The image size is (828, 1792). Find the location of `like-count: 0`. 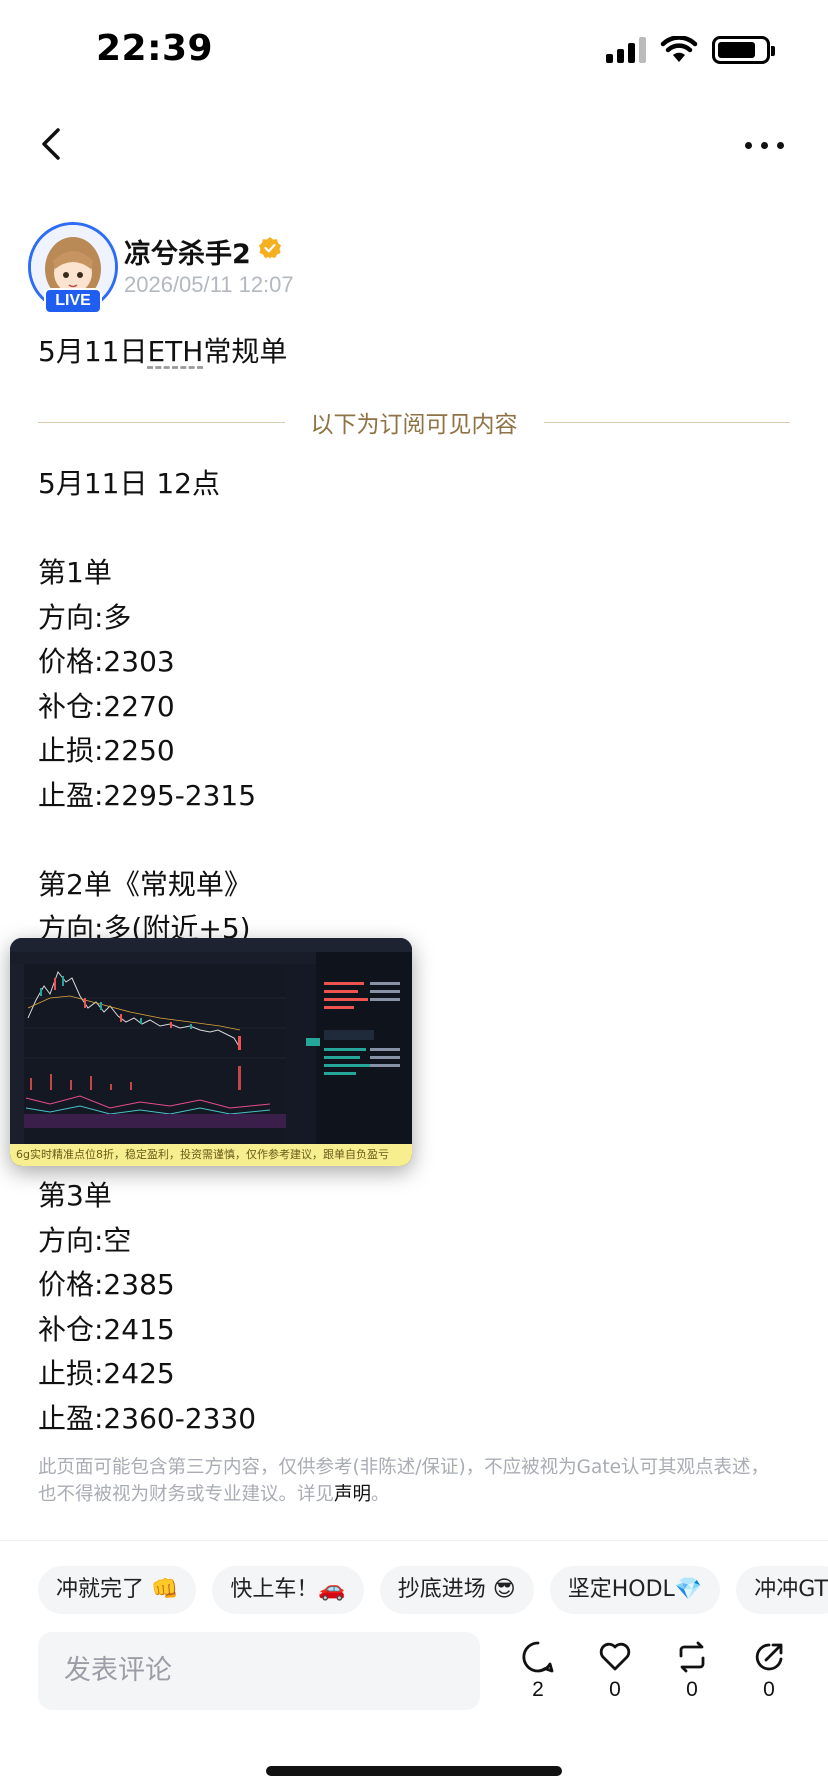

like-count: 0 is located at coordinates (615, 1689).